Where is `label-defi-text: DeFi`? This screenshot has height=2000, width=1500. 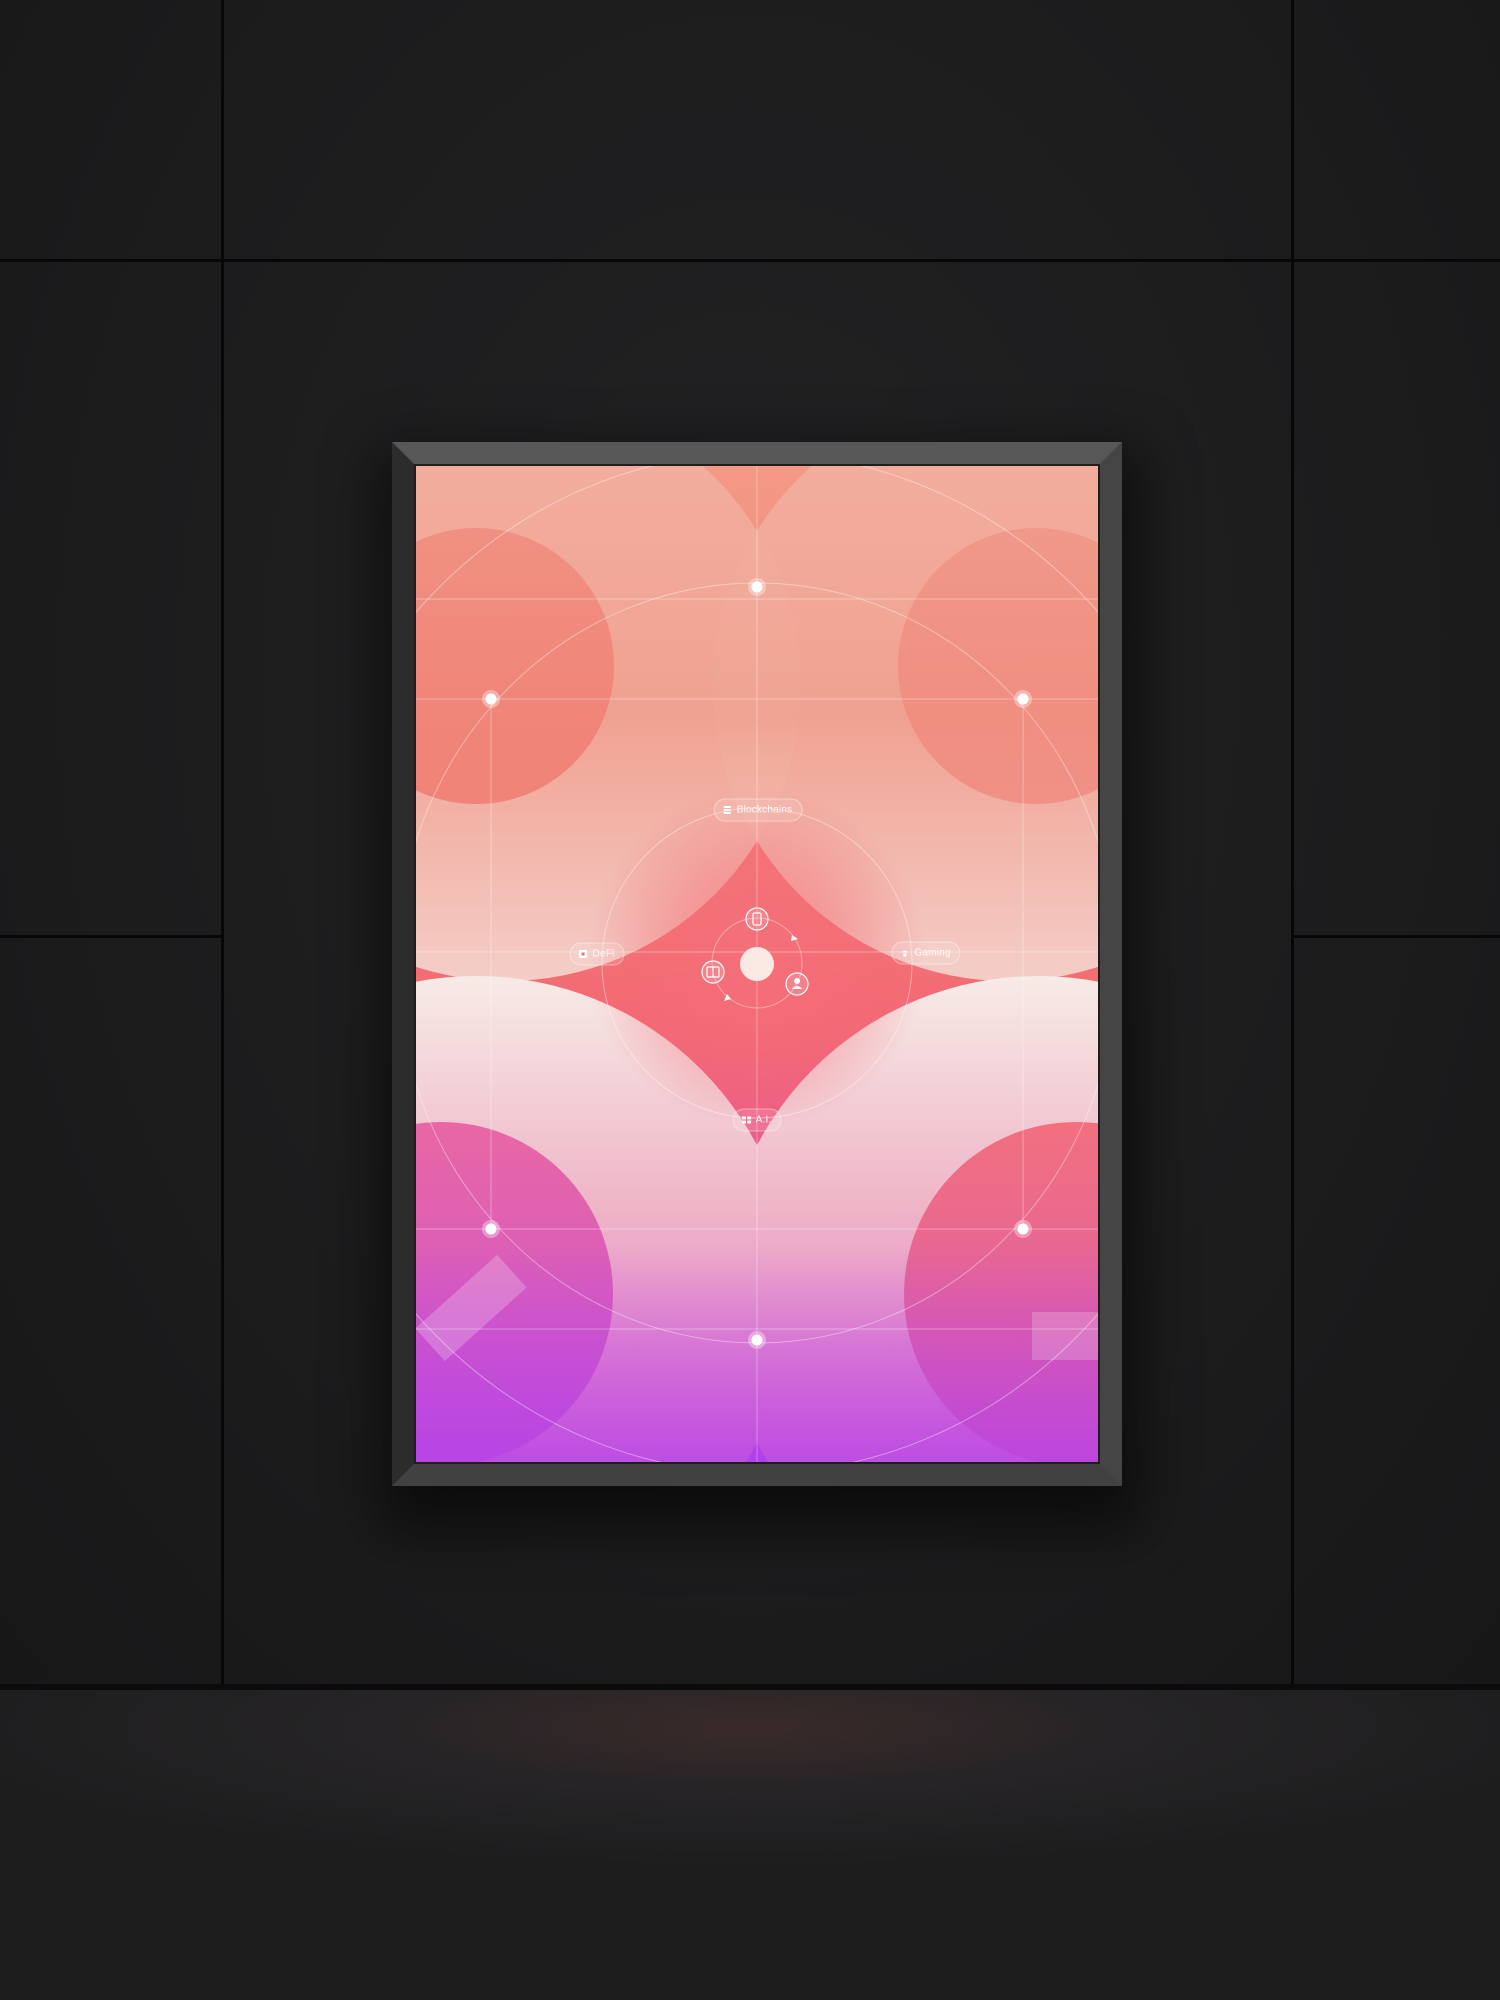 label-defi-text: DeFi is located at coordinates (603, 954).